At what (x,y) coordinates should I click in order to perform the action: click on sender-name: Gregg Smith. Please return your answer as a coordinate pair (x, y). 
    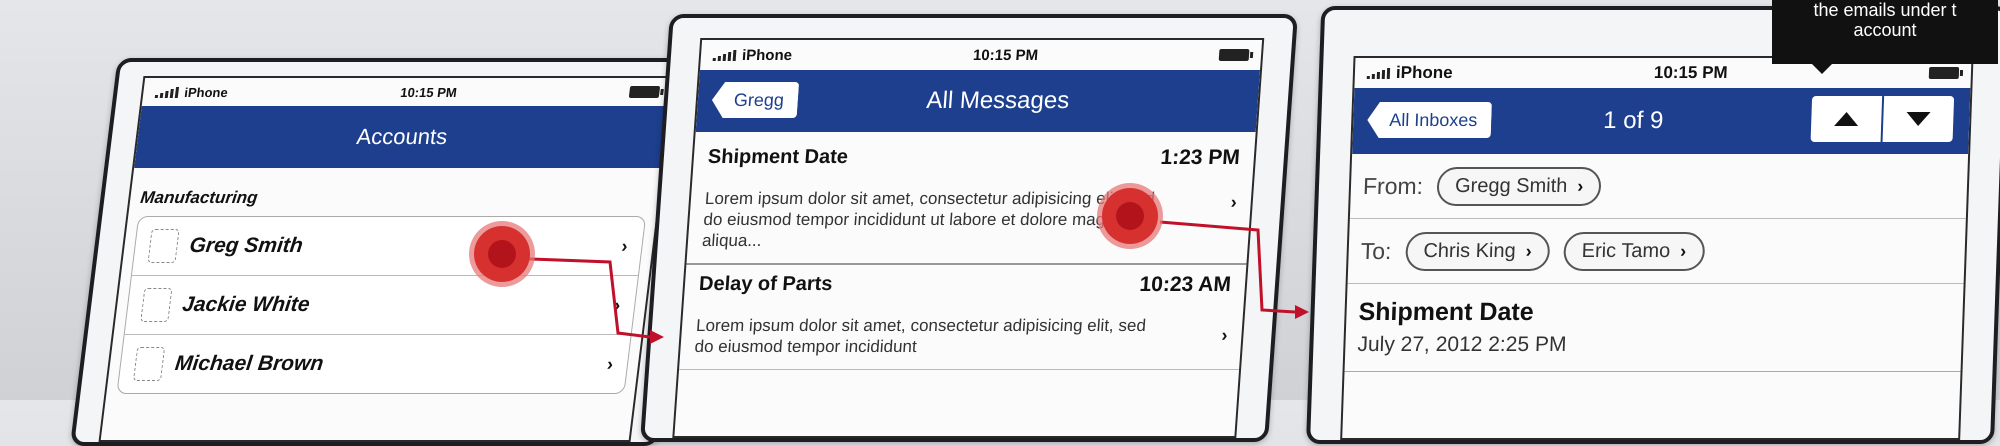
    Looking at the image, I should click on (1511, 185).